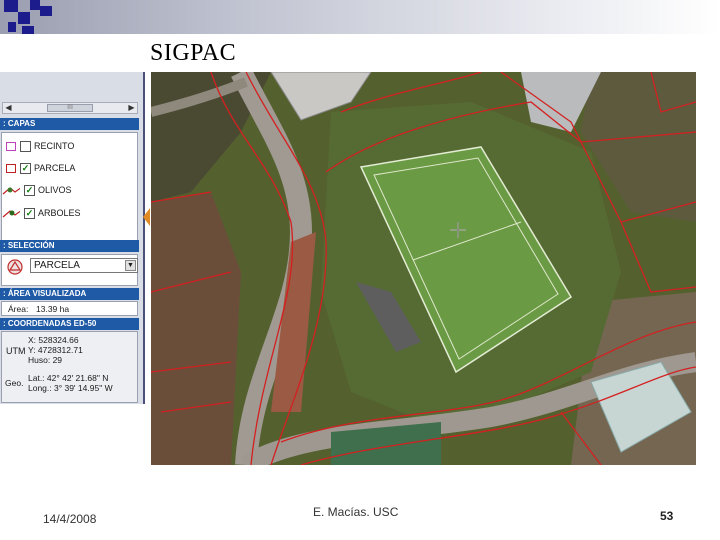 The width and height of the screenshot is (720, 540). Describe the element at coordinates (69, 294) in the screenshot. I see `area-header: : ÁREA VISUALIZADA` at that location.